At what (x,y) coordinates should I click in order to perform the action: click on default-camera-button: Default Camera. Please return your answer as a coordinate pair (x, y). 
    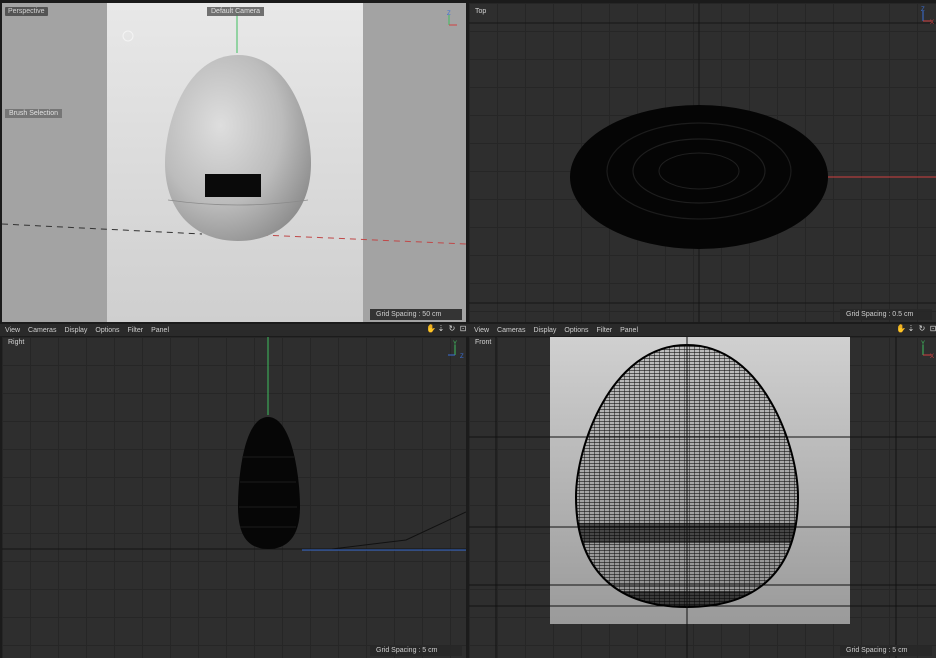
    Looking at the image, I should click on (236, 11).